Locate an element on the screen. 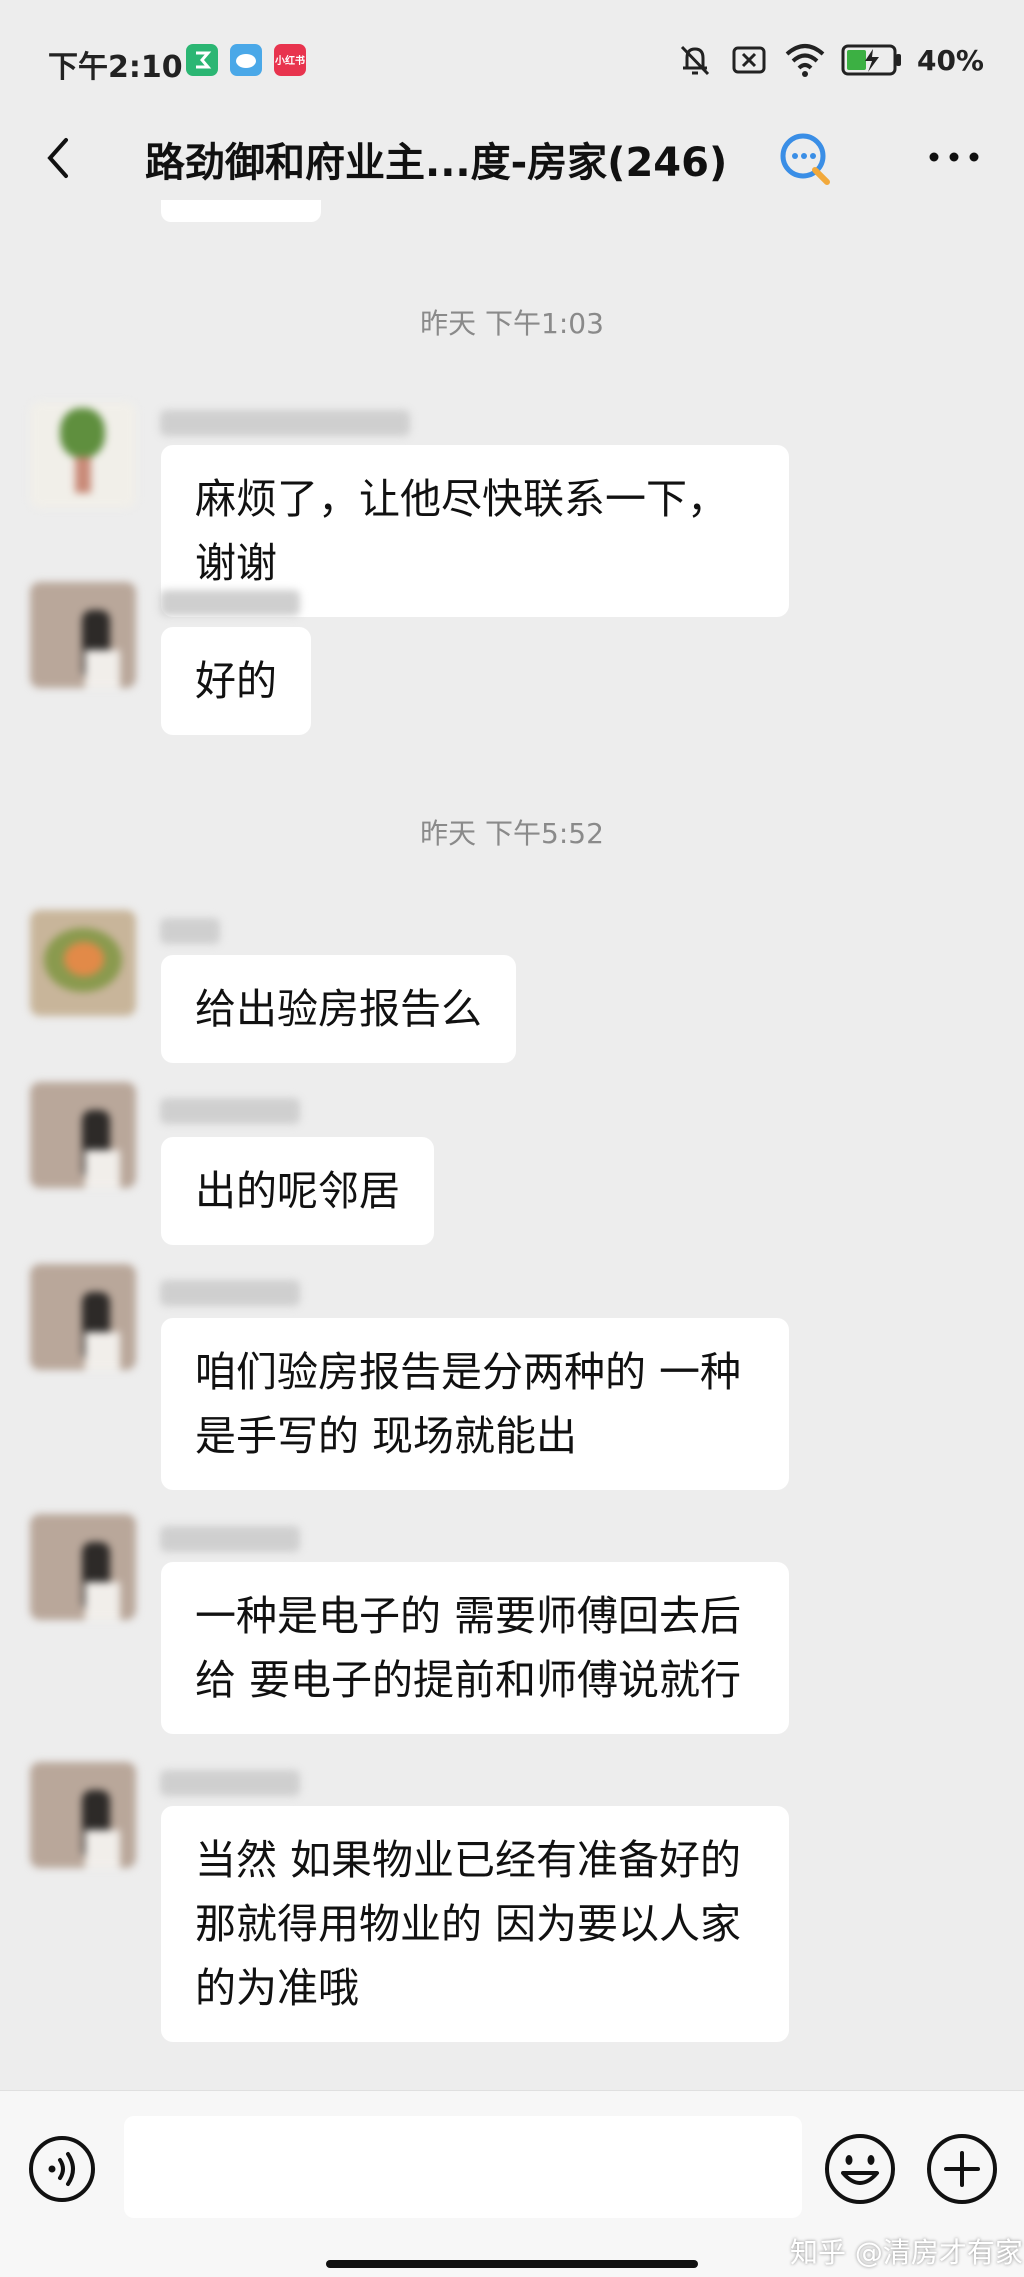  message-bubble: 当然 如果物业已经有准备好的 那就得用物业的 因为要以人家的为准哦 is located at coordinates (475, 1924).